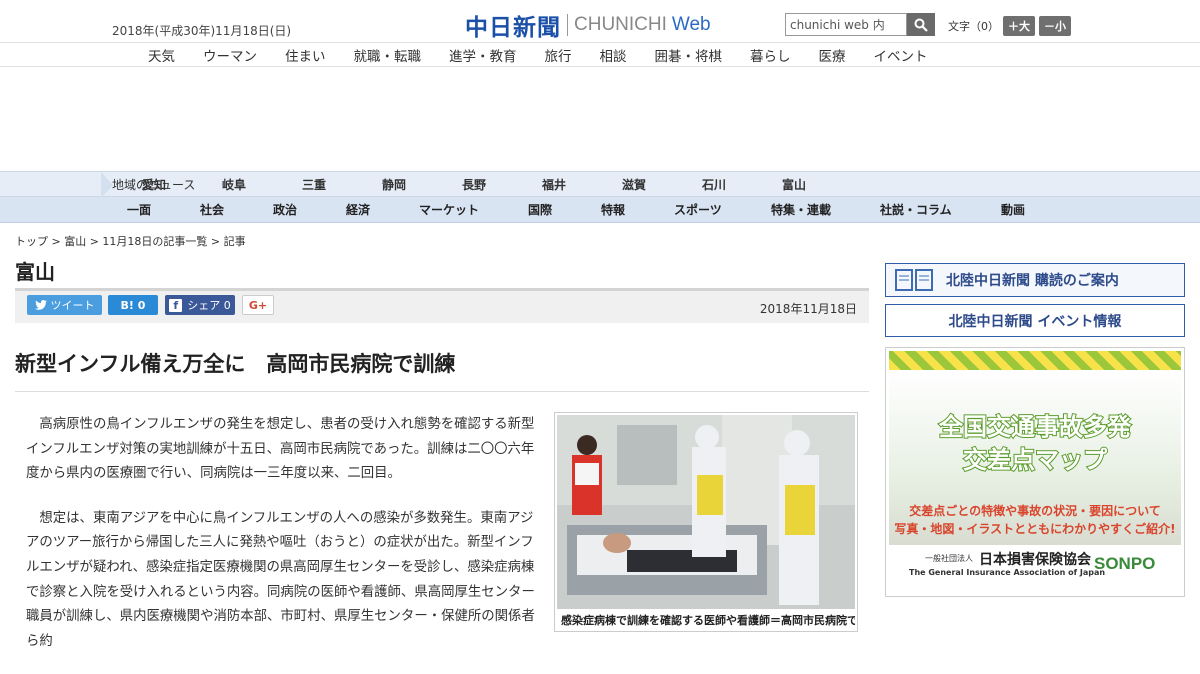 This screenshot has height=674, width=1200. What do you see at coordinates (209, 305) in the screenshot?
I see `facebook-label: シェア 0` at bounding box center [209, 305].